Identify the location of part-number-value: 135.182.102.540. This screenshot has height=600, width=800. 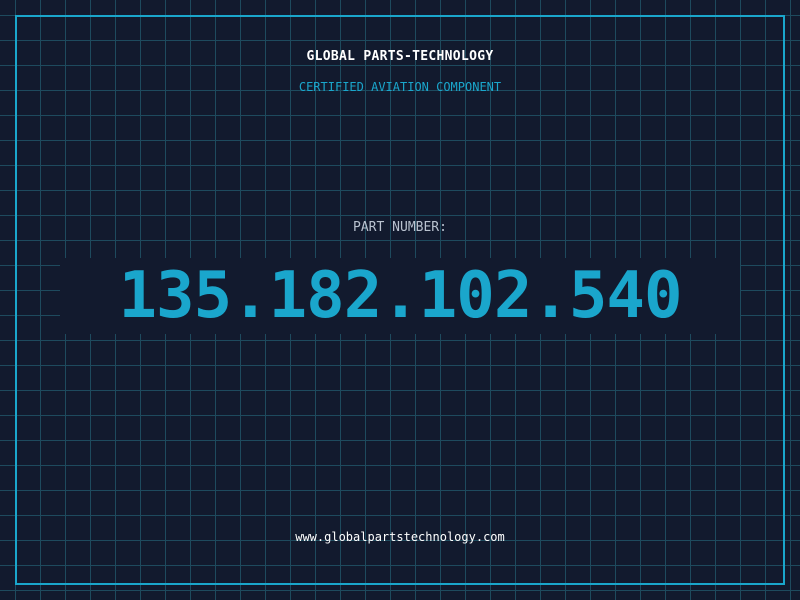
(400, 296).